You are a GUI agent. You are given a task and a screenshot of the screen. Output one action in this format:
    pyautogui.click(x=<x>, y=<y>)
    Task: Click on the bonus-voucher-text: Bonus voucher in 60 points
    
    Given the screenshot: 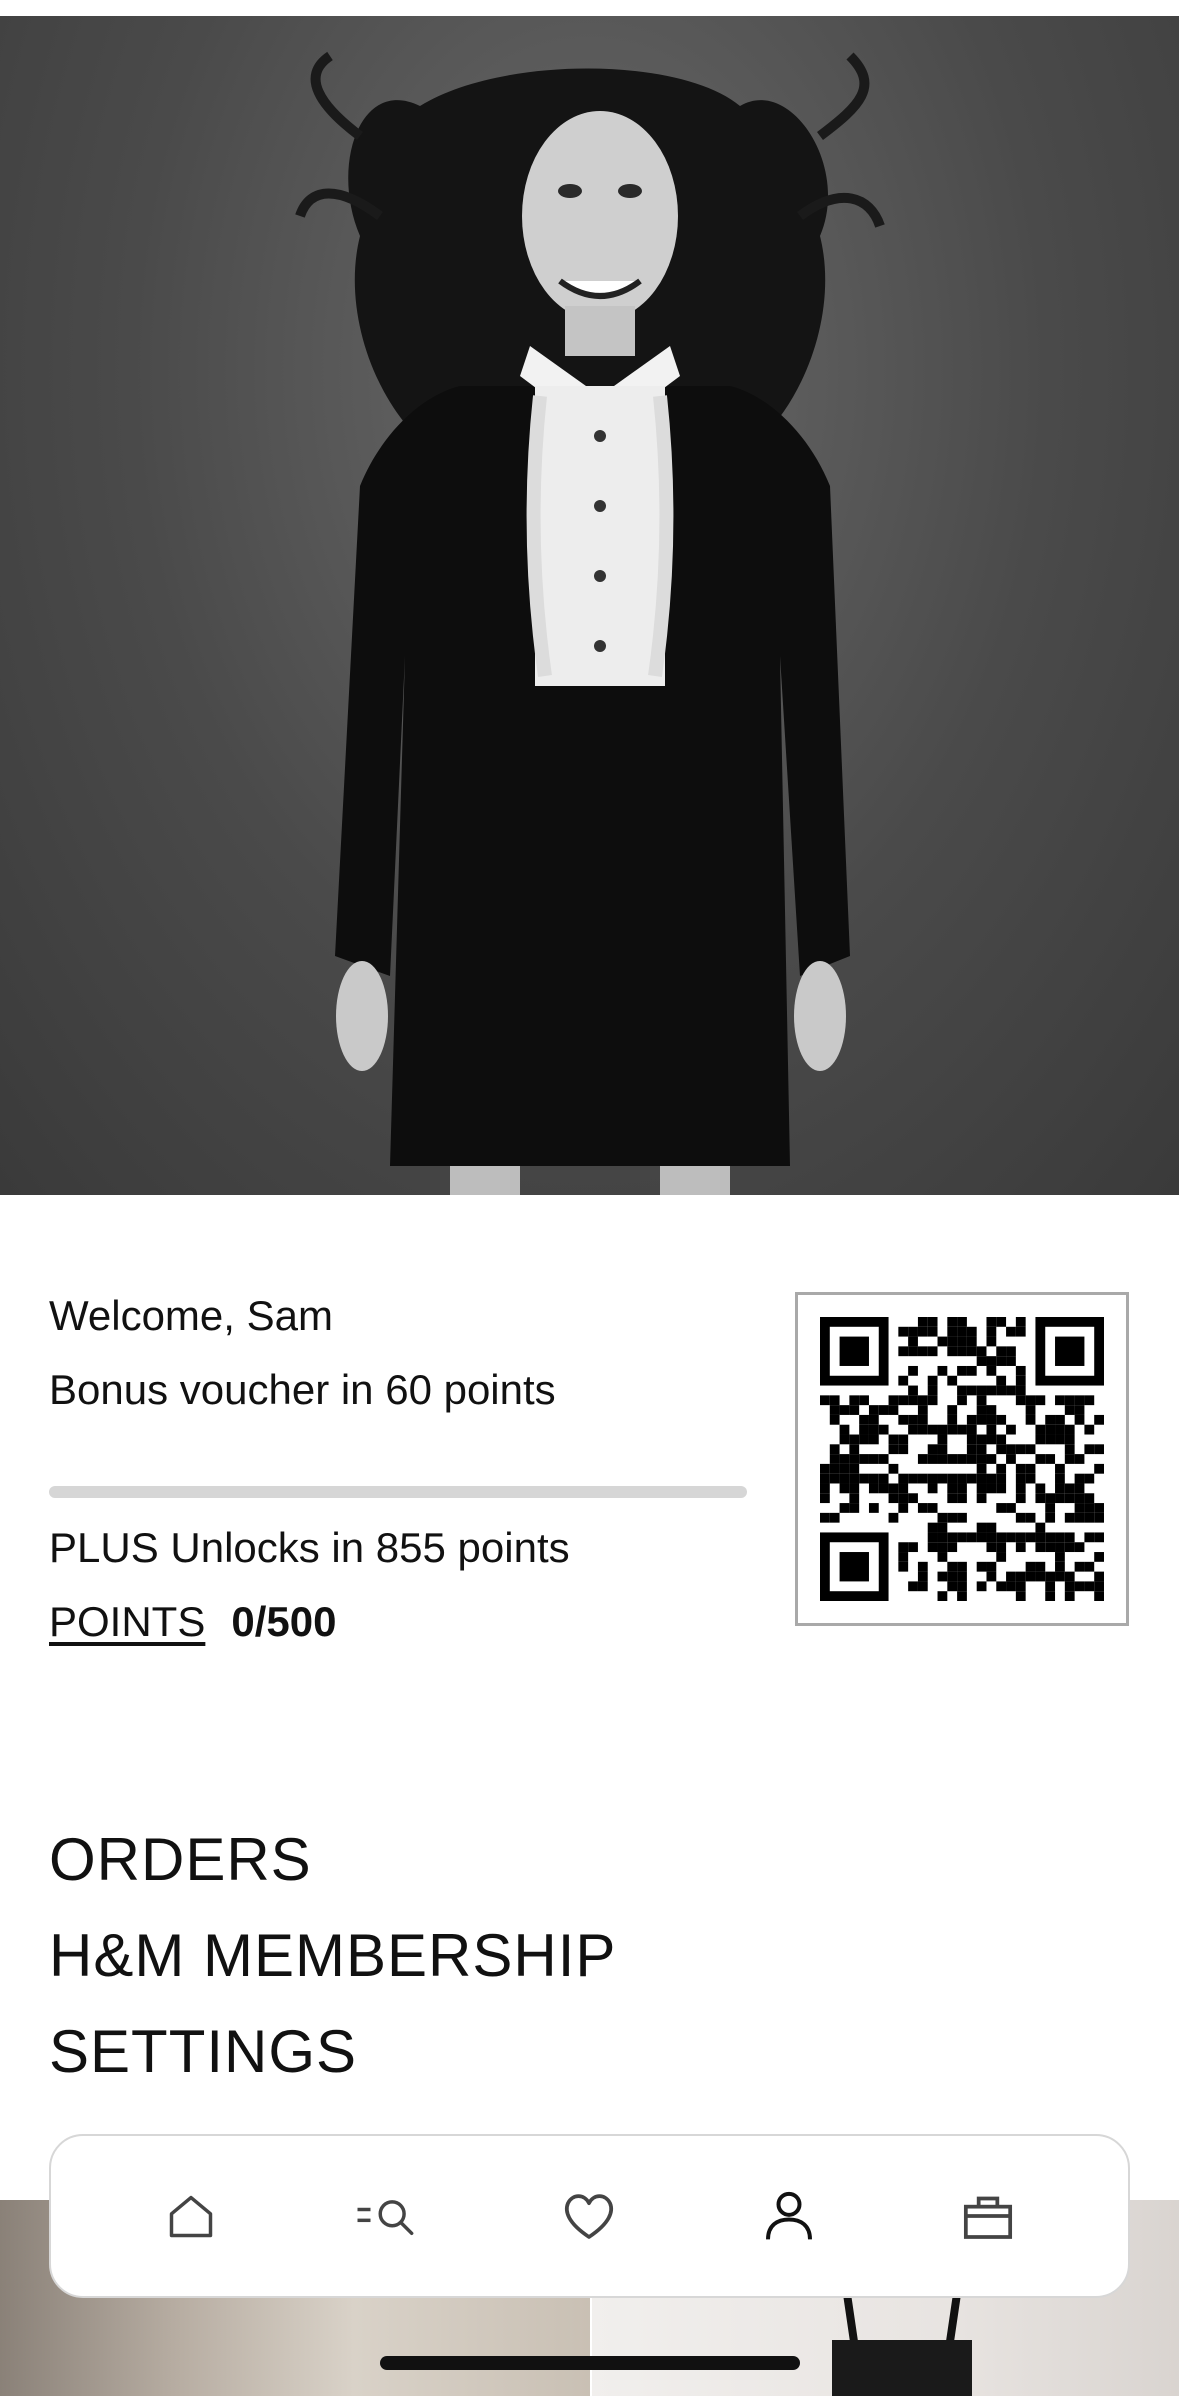 What is the action you would take?
    pyautogui.click(x=302, y=1389)
    